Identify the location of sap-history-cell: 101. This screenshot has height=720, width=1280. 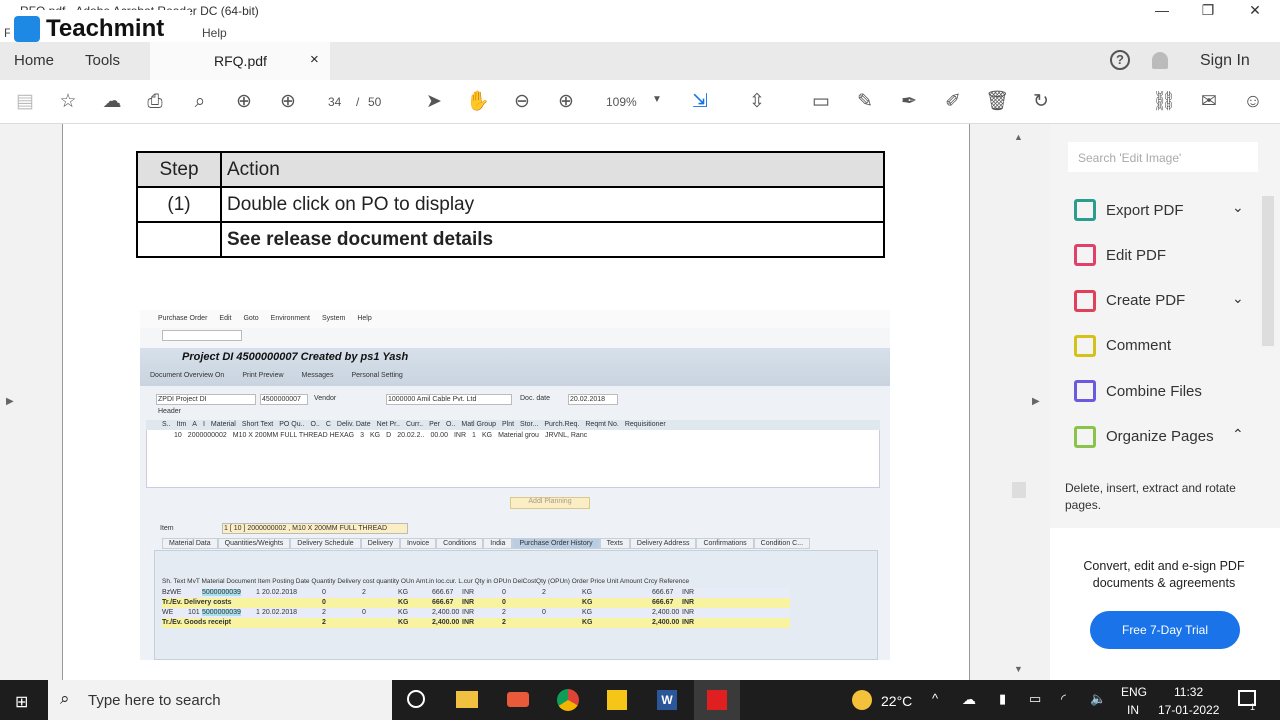
(194, 612).